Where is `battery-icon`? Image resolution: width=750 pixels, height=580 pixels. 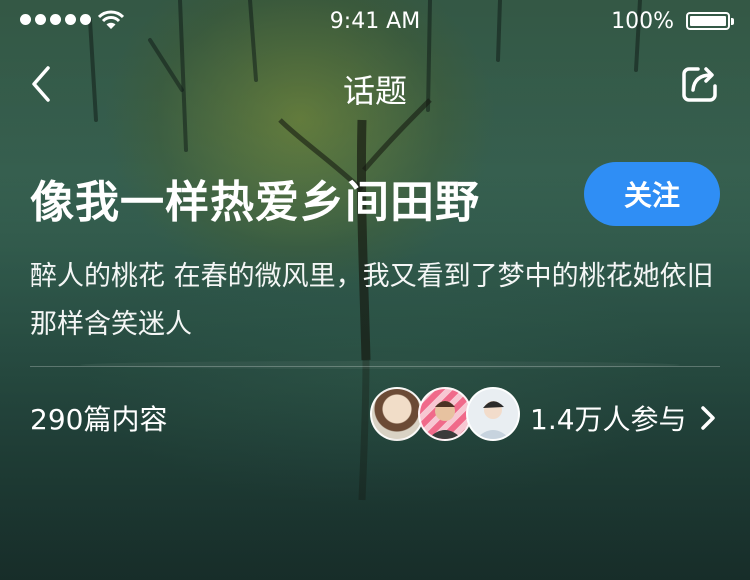
battery-icon is located at coordinates (710, 21).